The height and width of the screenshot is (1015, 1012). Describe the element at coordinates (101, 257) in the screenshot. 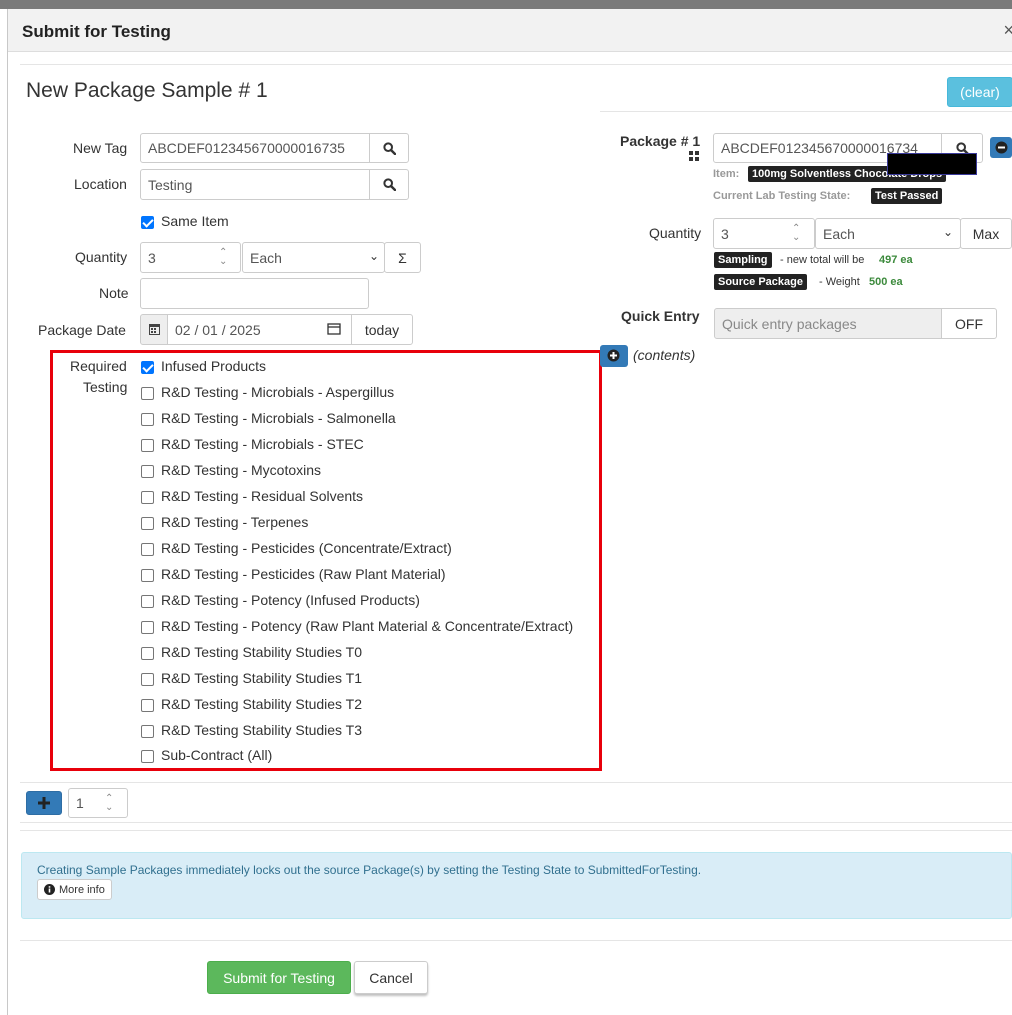

I see `quantity-label: Quantity` at that location.